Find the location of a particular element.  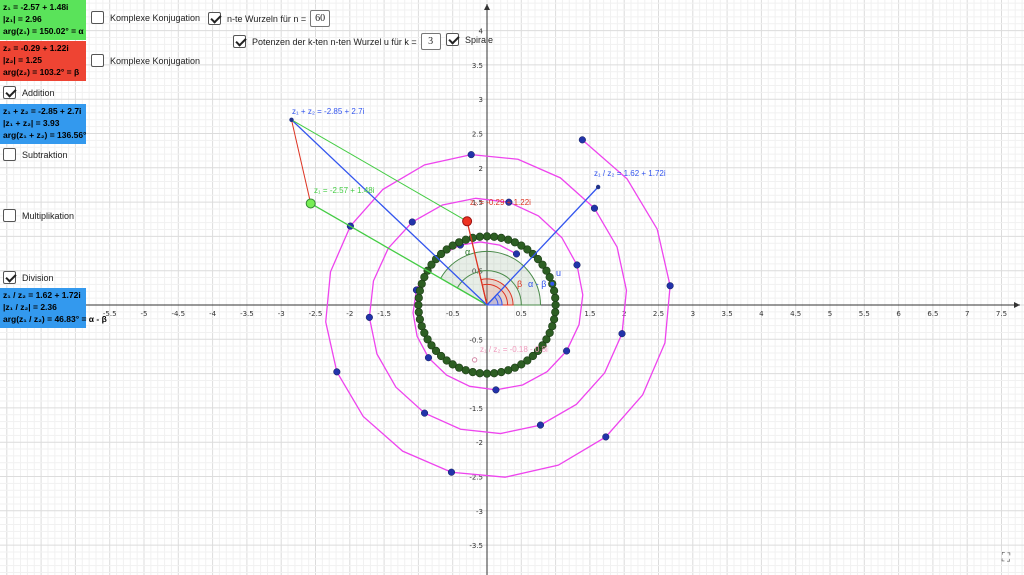

multiplikation-box is located at coordinates (9, 215).